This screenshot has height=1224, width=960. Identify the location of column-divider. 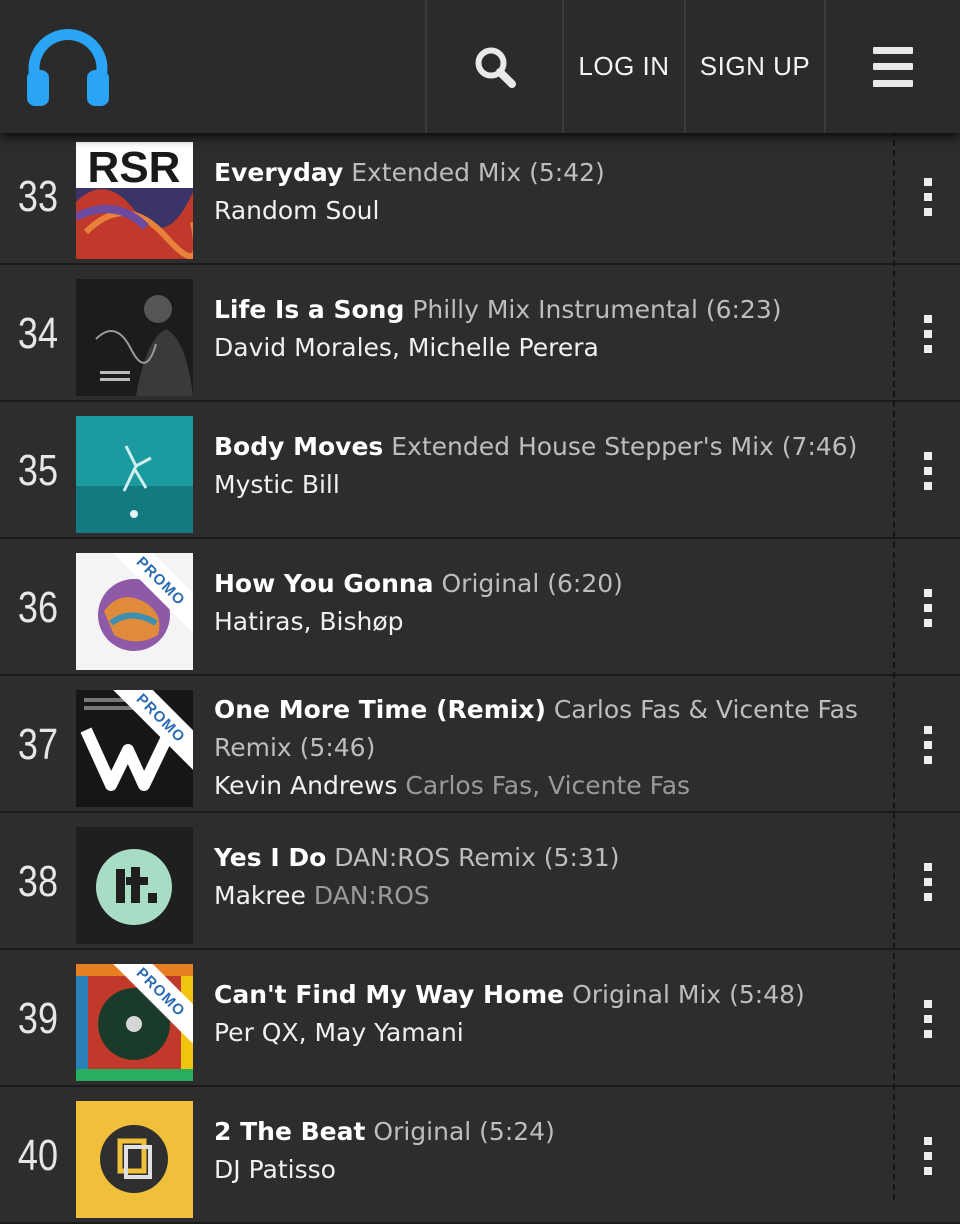
(894, 665).